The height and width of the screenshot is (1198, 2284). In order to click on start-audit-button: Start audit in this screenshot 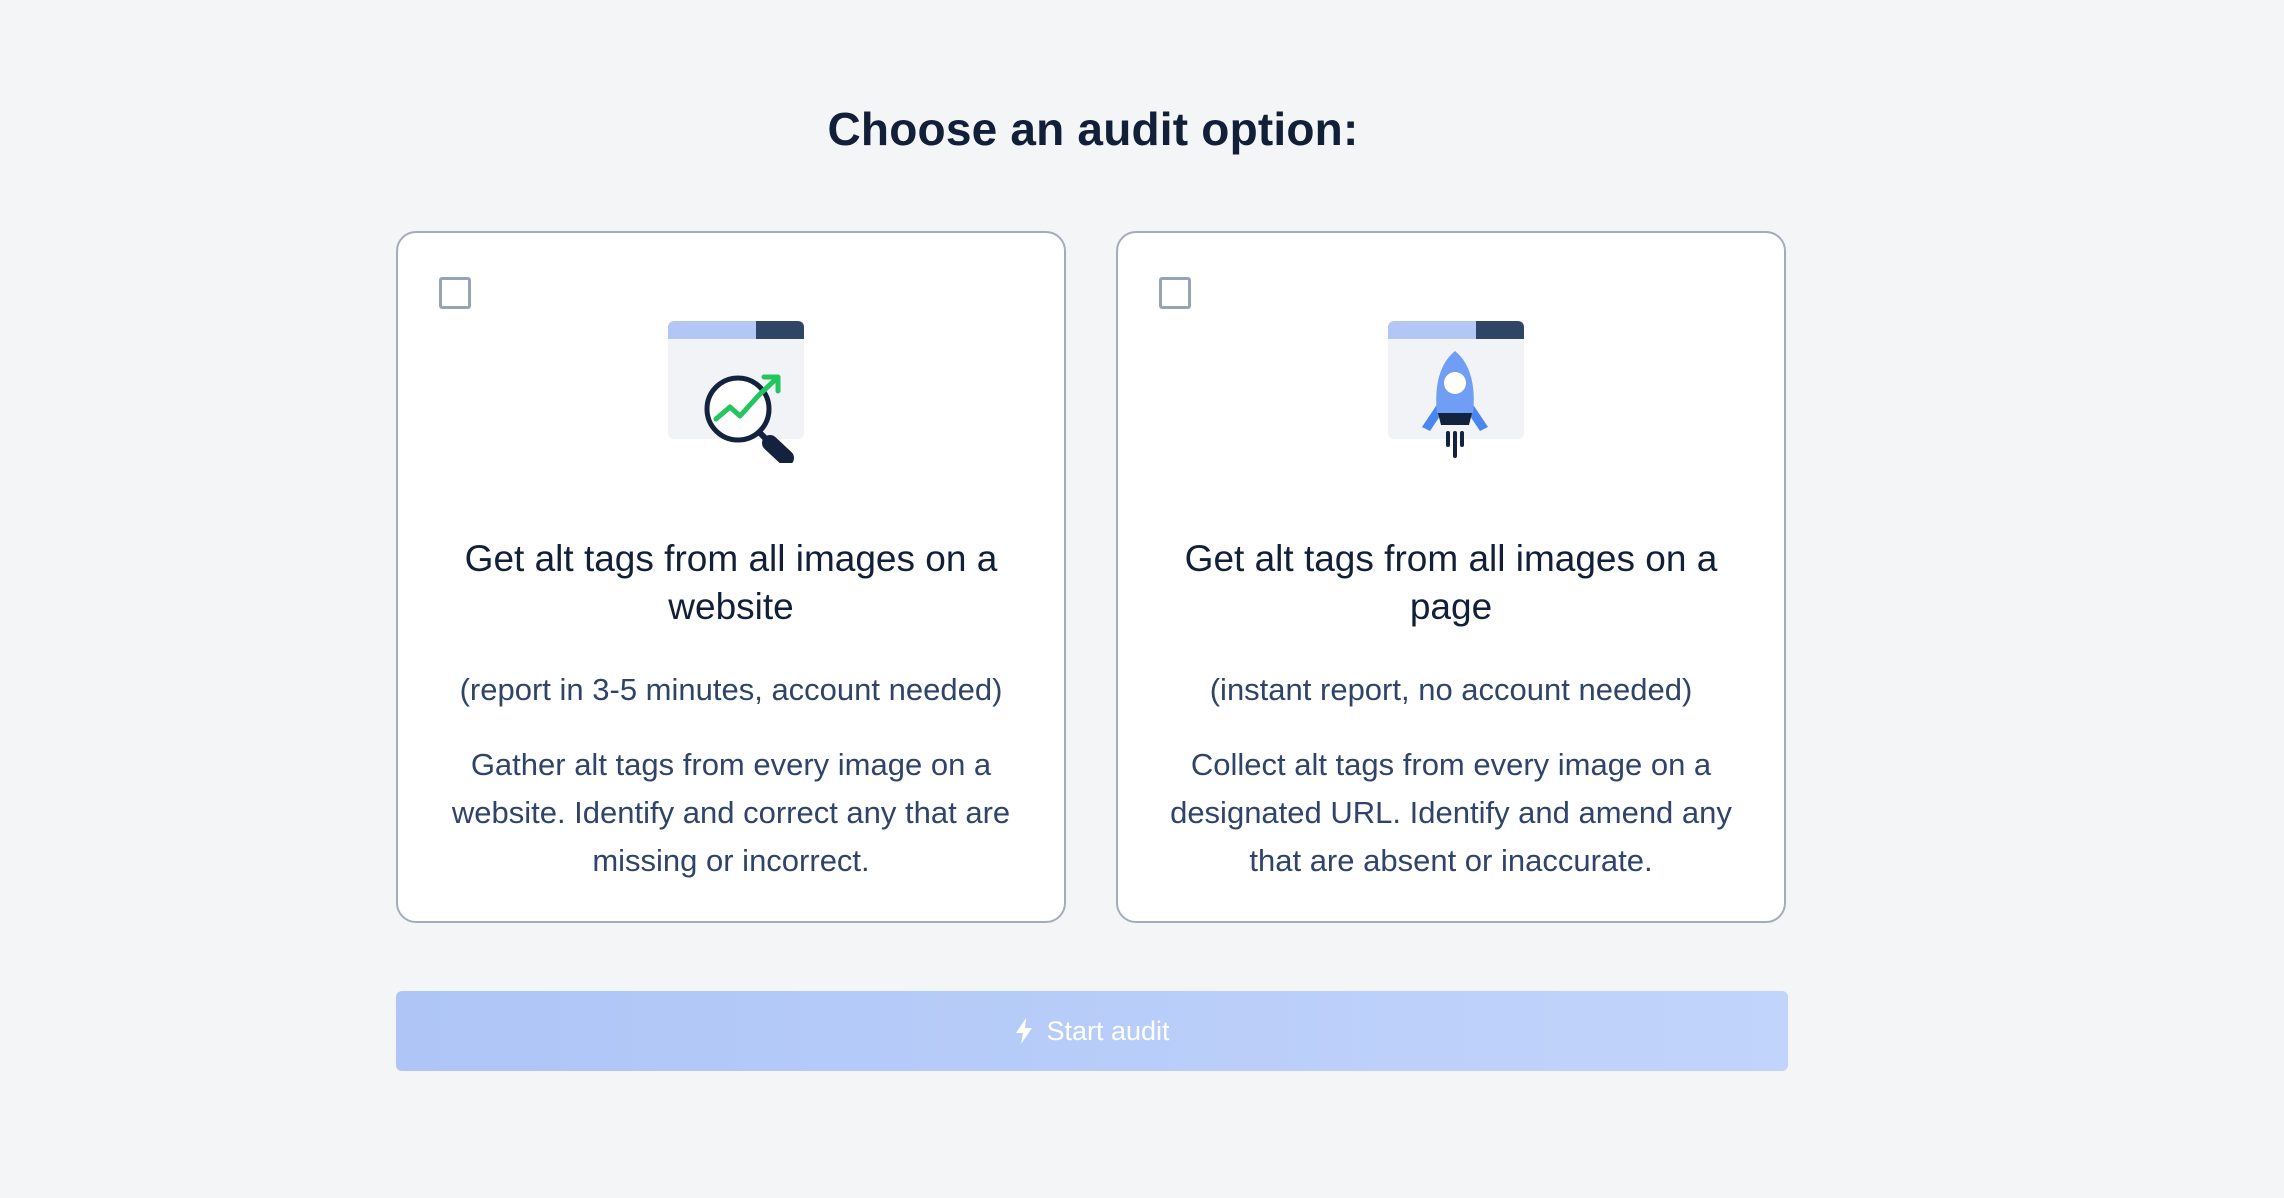, I will do `click(1092, 1031)`.